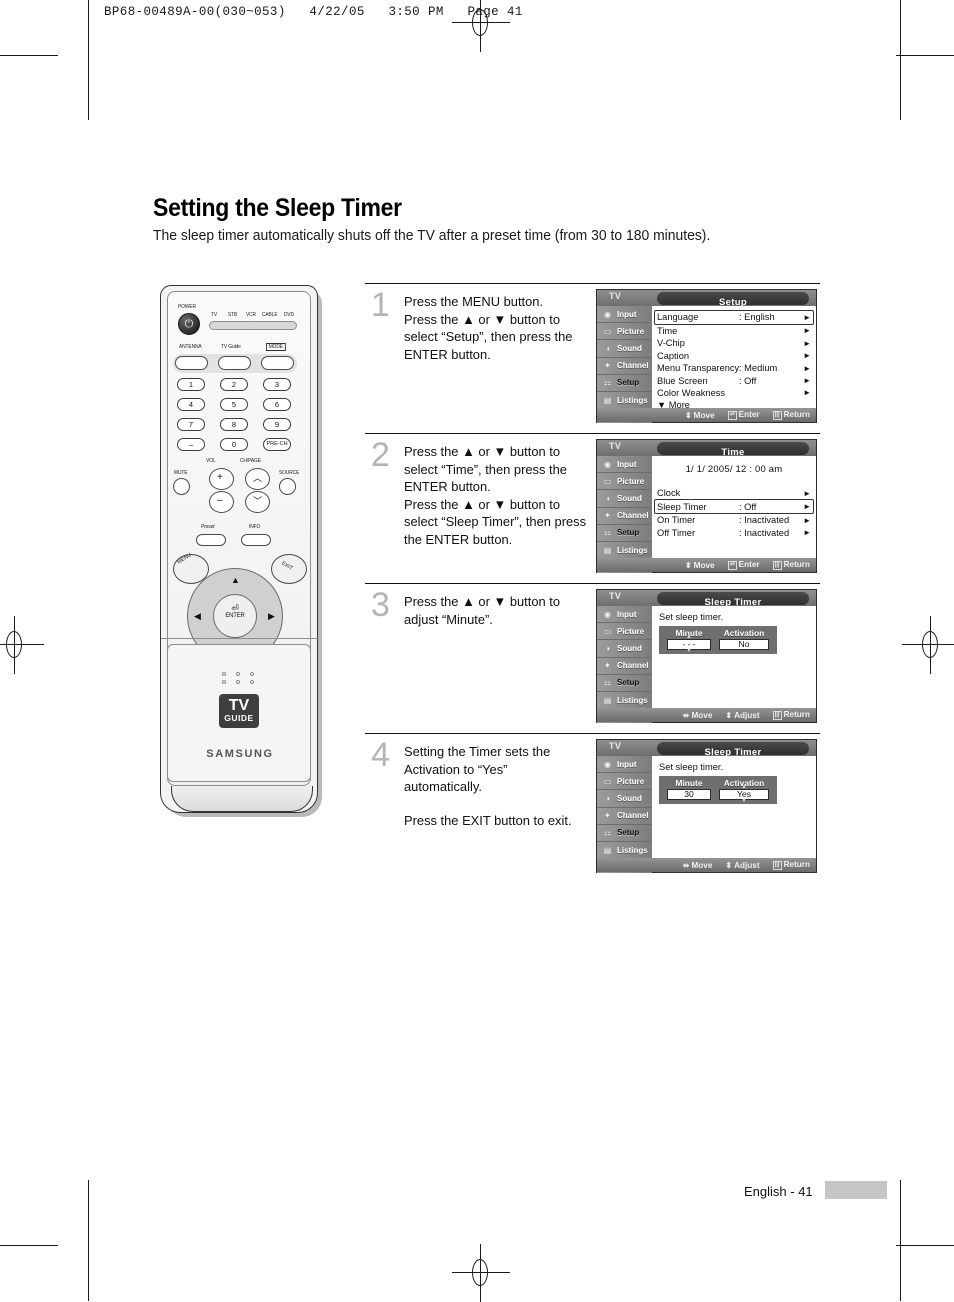 Image resolution: width=954 pixels, height=1302 pixels. What do you see at coordinates (191, 404) in the screenshot?
I see `key-4: 4` at bounding box center [191, 404].